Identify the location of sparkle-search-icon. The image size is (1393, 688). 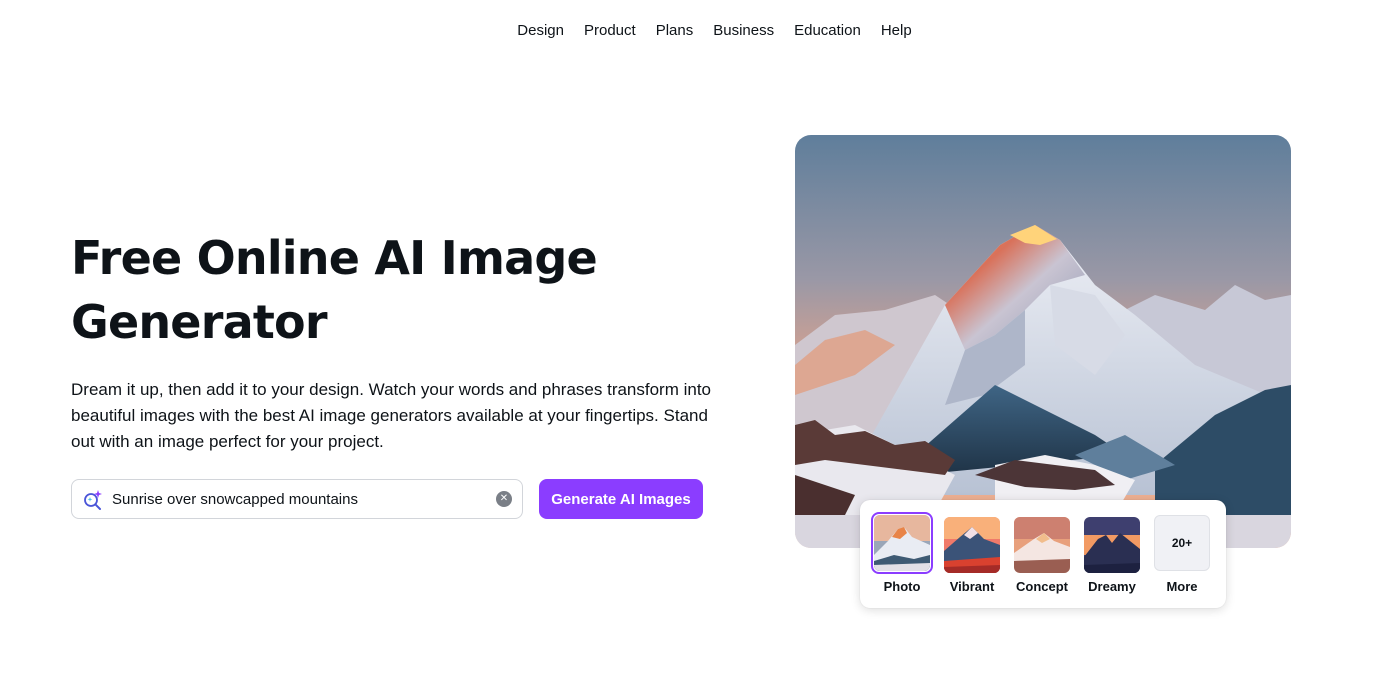
(93, 499).